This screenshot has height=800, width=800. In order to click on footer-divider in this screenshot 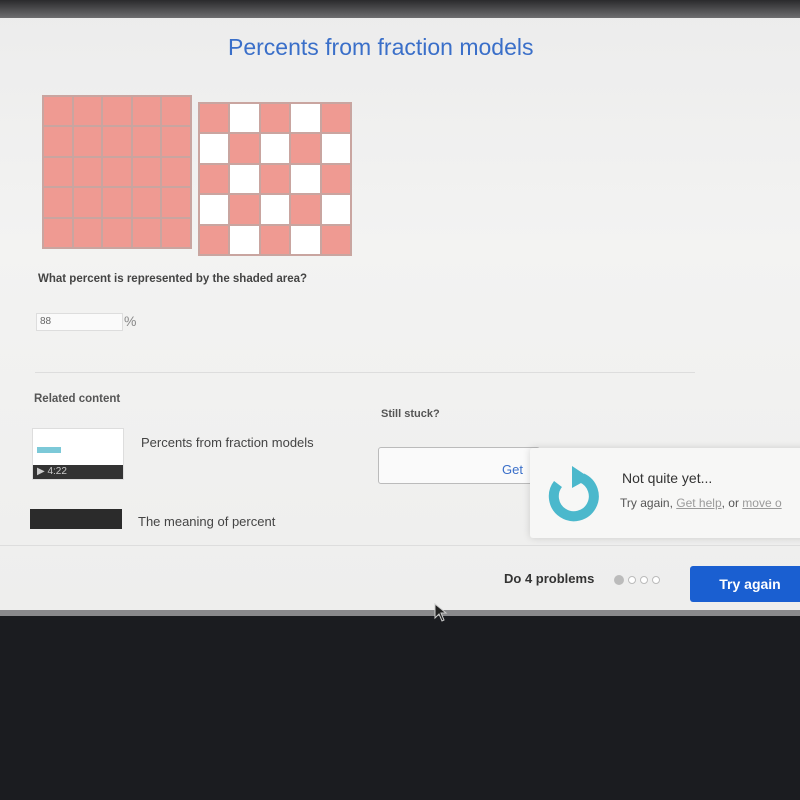, I will do `click(400, 545)`.